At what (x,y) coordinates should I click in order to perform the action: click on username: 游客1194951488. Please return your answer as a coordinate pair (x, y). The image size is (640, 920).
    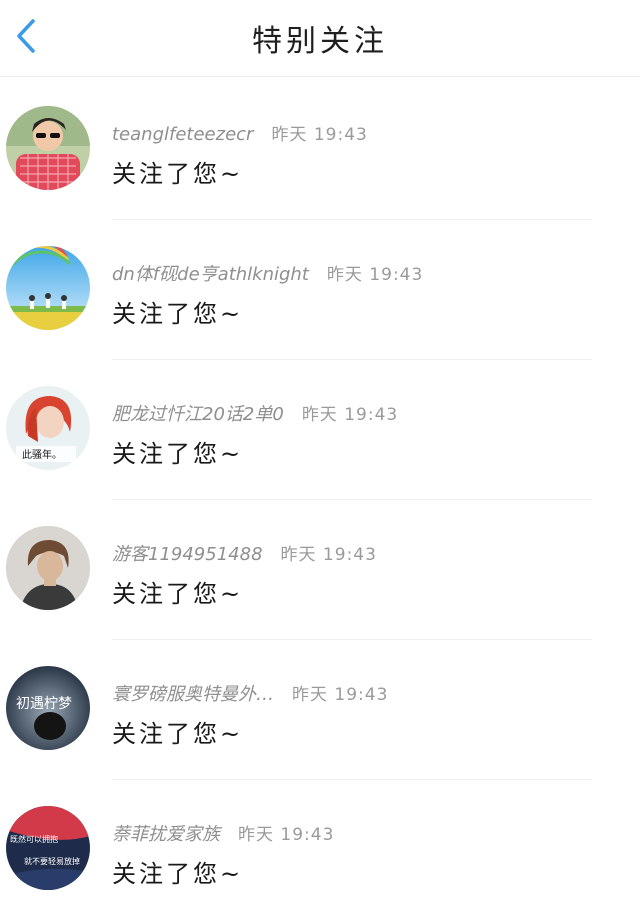
    Looking at the image, I should click on (187, 554).